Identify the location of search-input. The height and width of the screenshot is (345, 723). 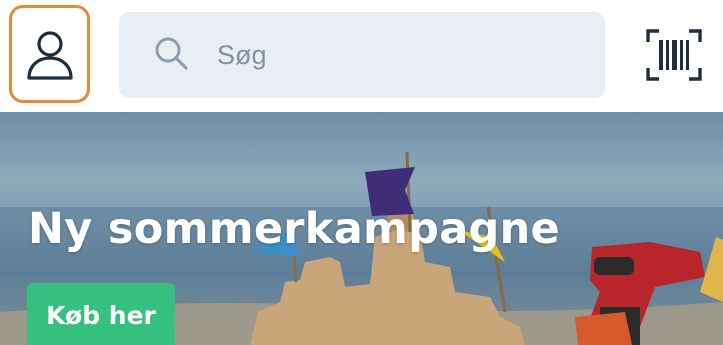
(397, 55).